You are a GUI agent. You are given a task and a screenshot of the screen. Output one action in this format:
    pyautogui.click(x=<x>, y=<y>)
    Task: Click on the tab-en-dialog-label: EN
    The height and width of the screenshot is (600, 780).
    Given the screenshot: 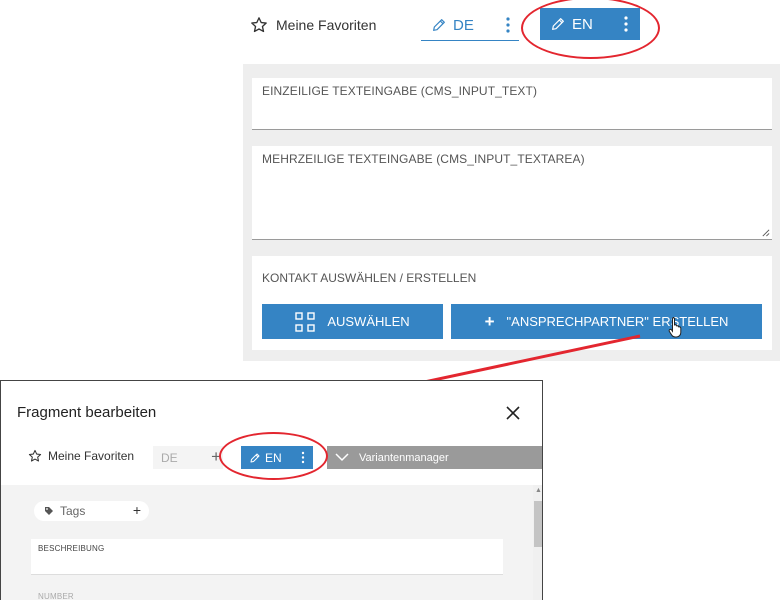 What is the action you would take?
    pyautogui.click(x=273, y=457)
    